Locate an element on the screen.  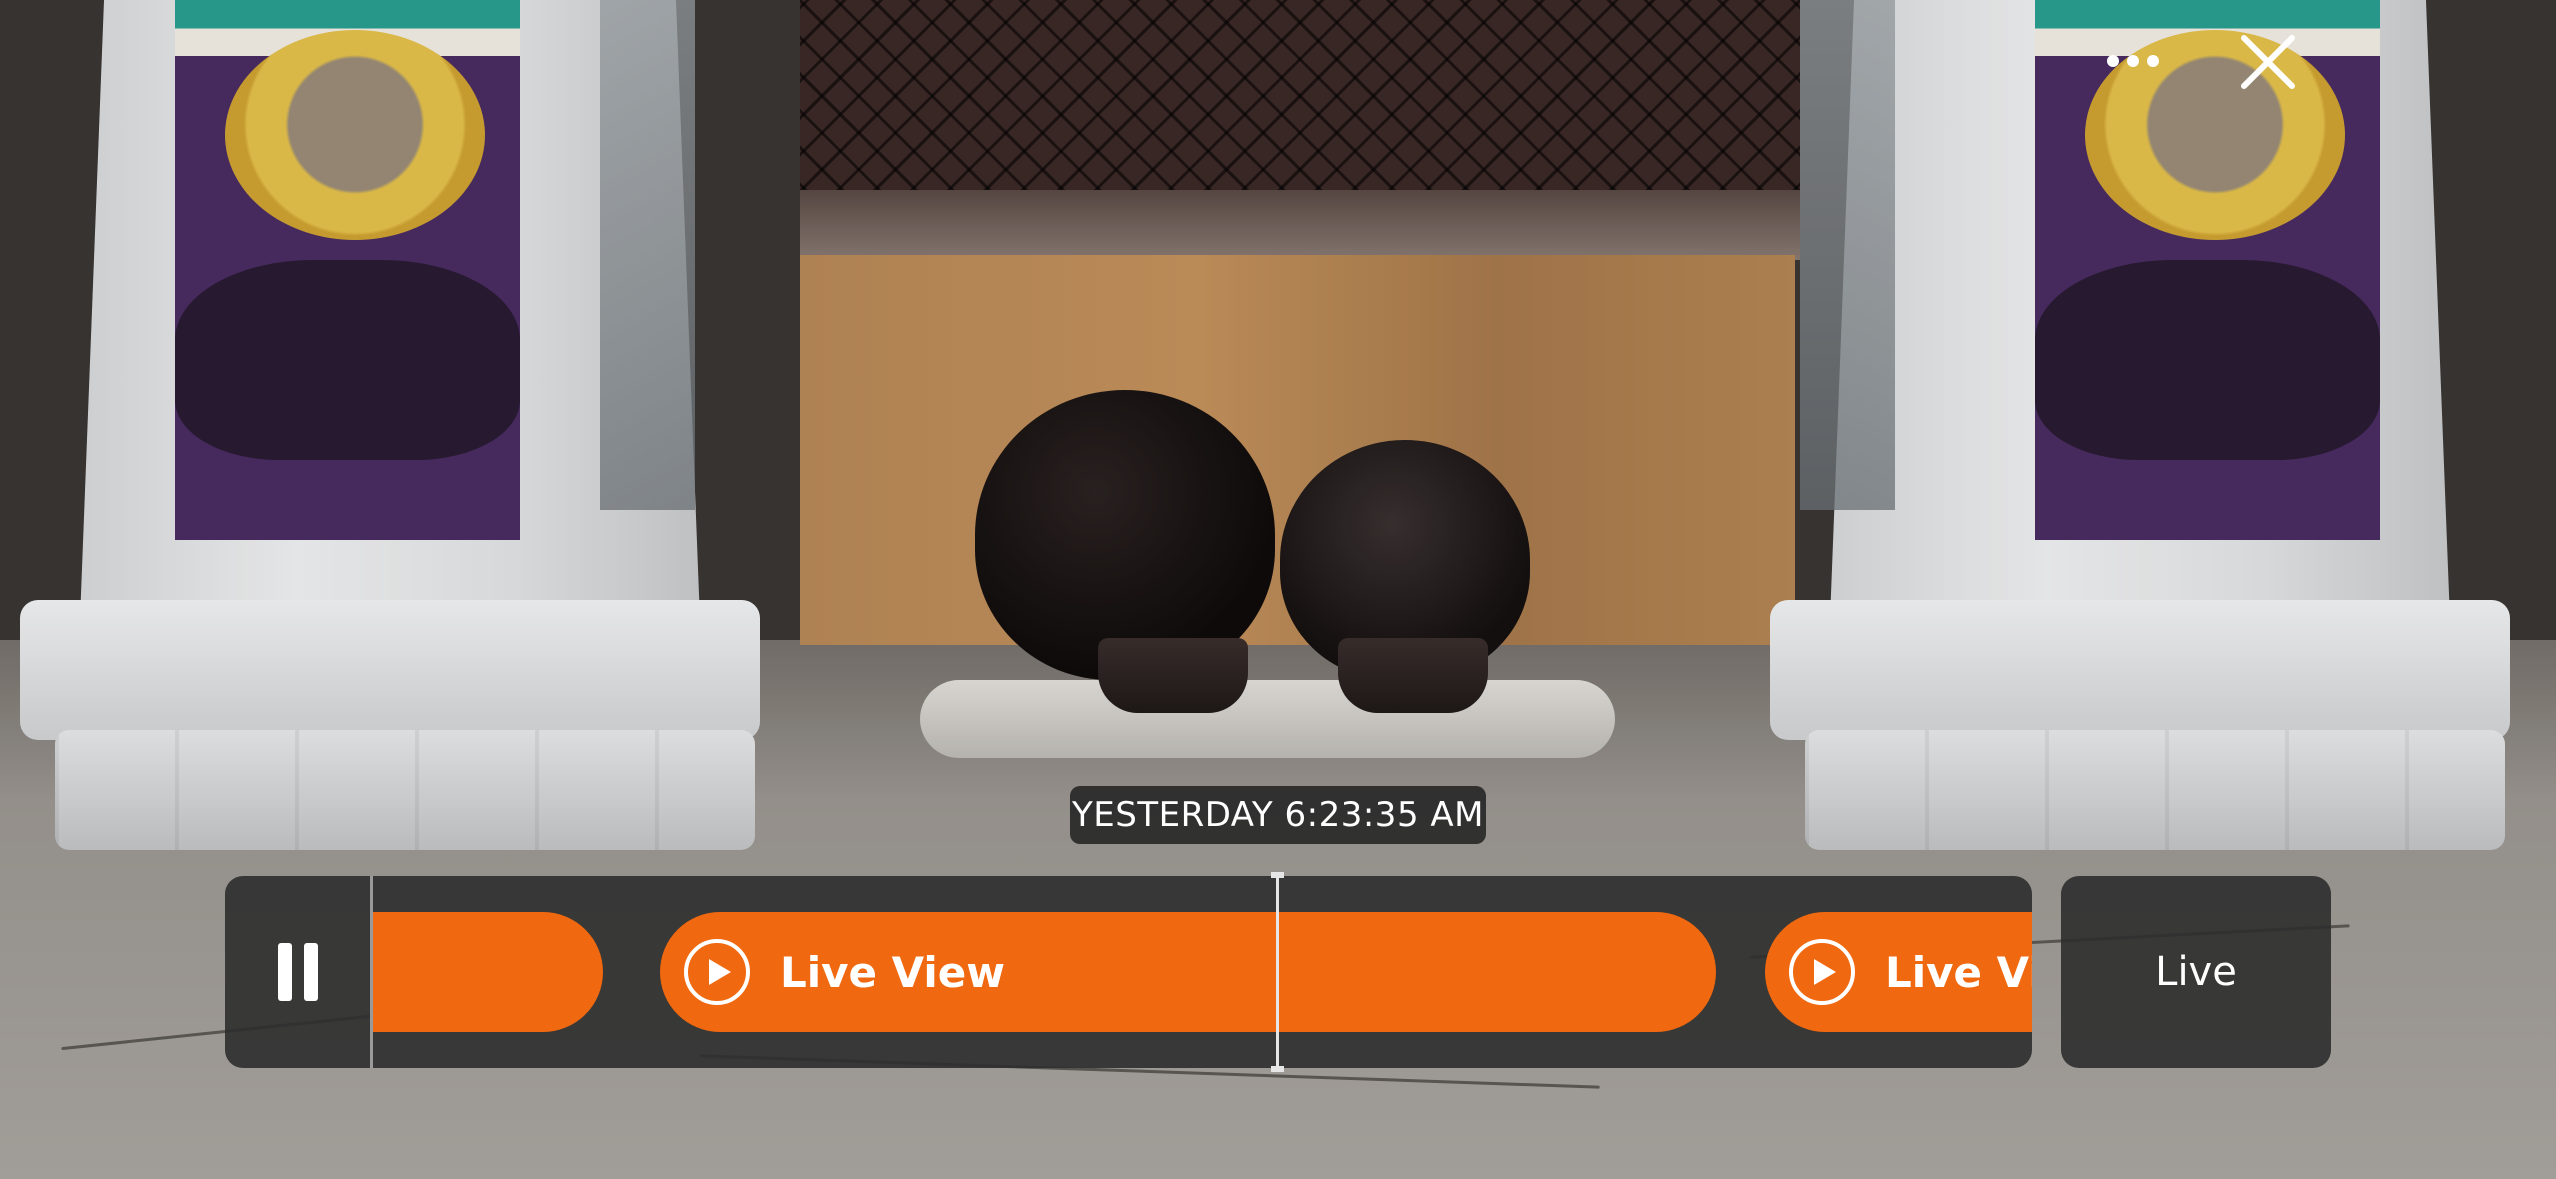
clip-track: Live View Live Vi is located at coordinates (1202, 972).